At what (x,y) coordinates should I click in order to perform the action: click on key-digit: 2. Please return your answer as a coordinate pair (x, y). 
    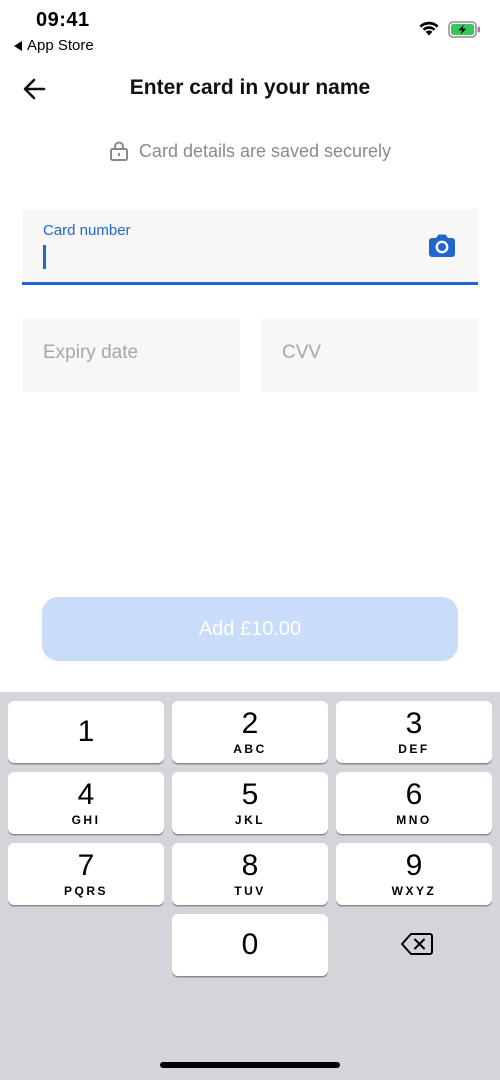
    Looking at the image, I should click on (250, 723).